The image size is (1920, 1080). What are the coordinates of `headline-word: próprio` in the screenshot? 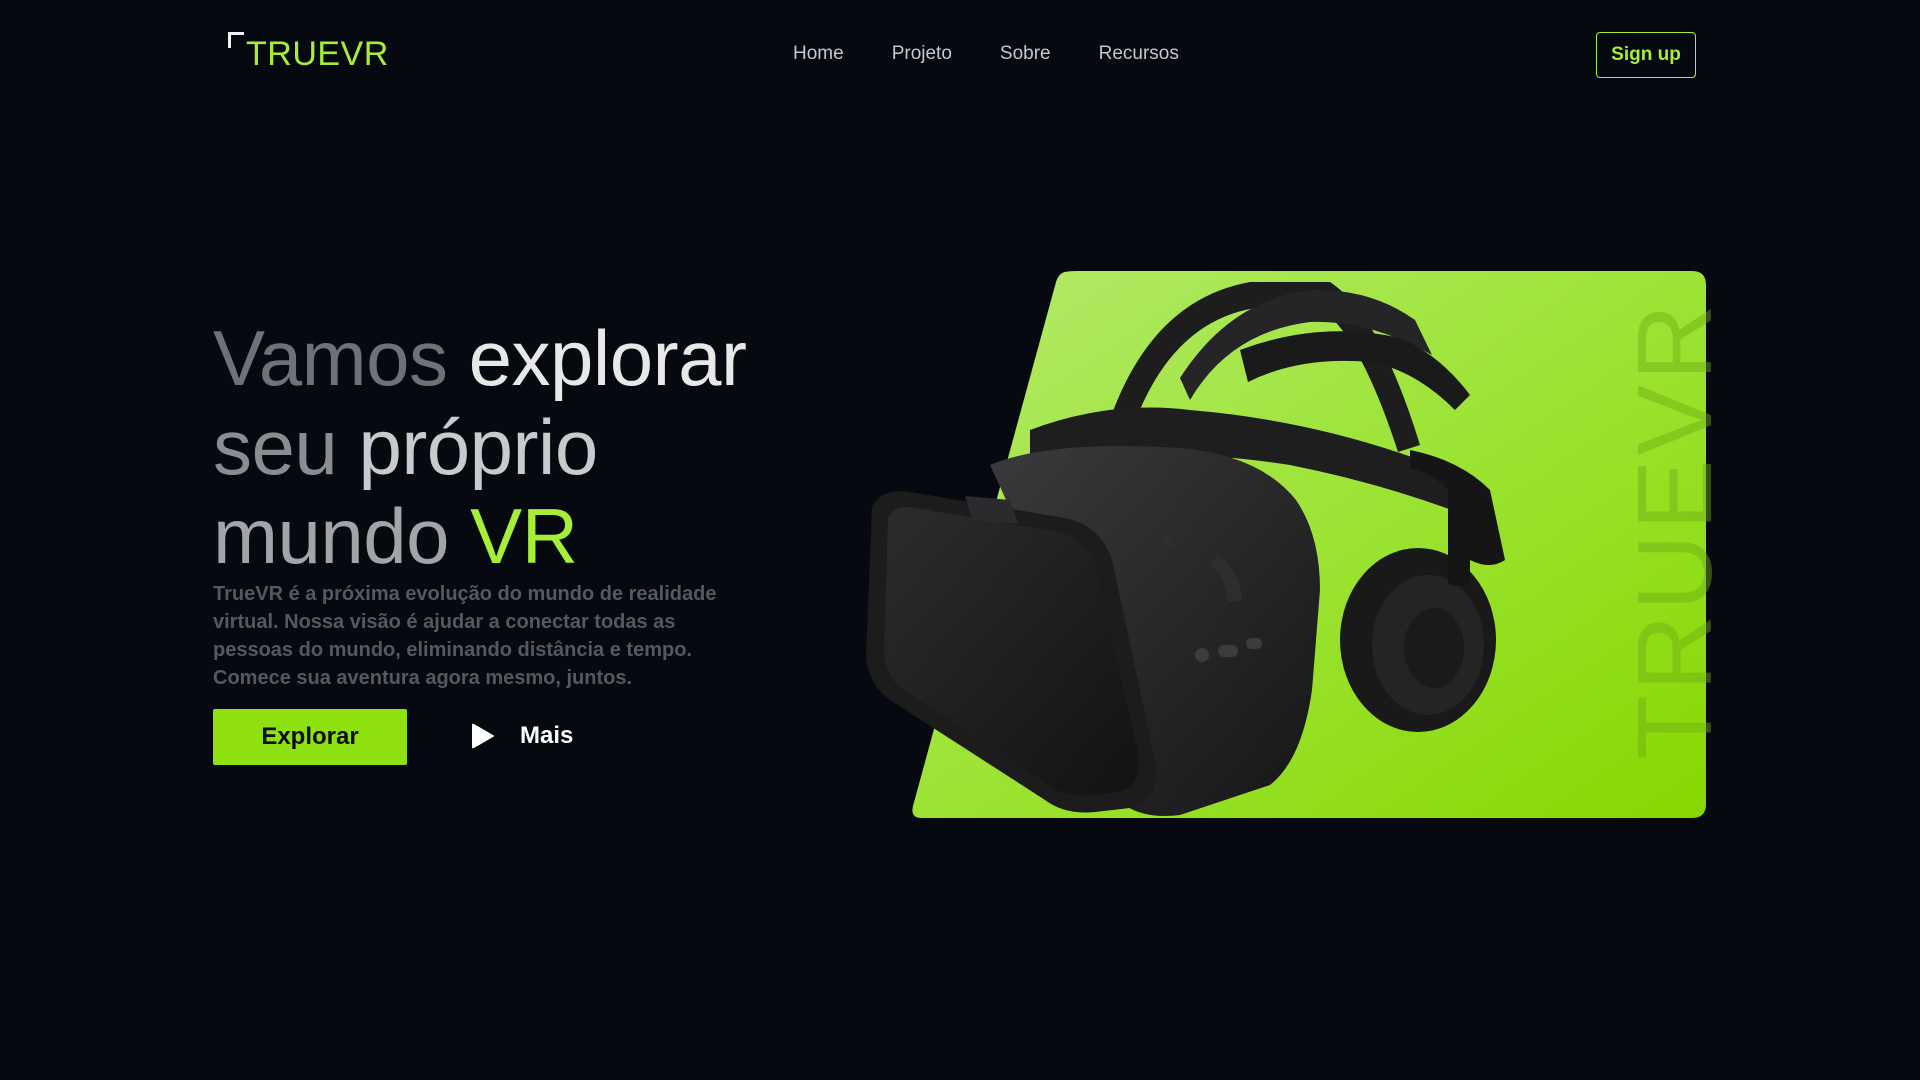 It's located at (478, 447).